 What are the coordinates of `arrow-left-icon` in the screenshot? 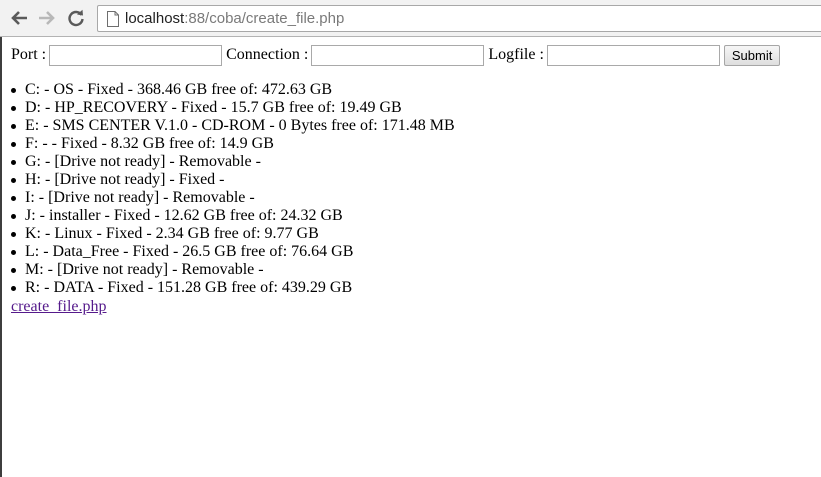 It's located at (19, 18).